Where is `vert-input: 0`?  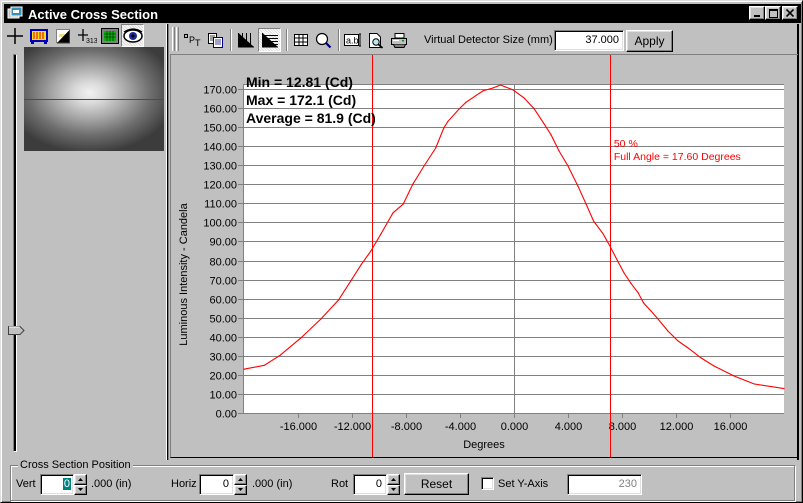 vert-input: 0 is located at coordinates (57, 484).